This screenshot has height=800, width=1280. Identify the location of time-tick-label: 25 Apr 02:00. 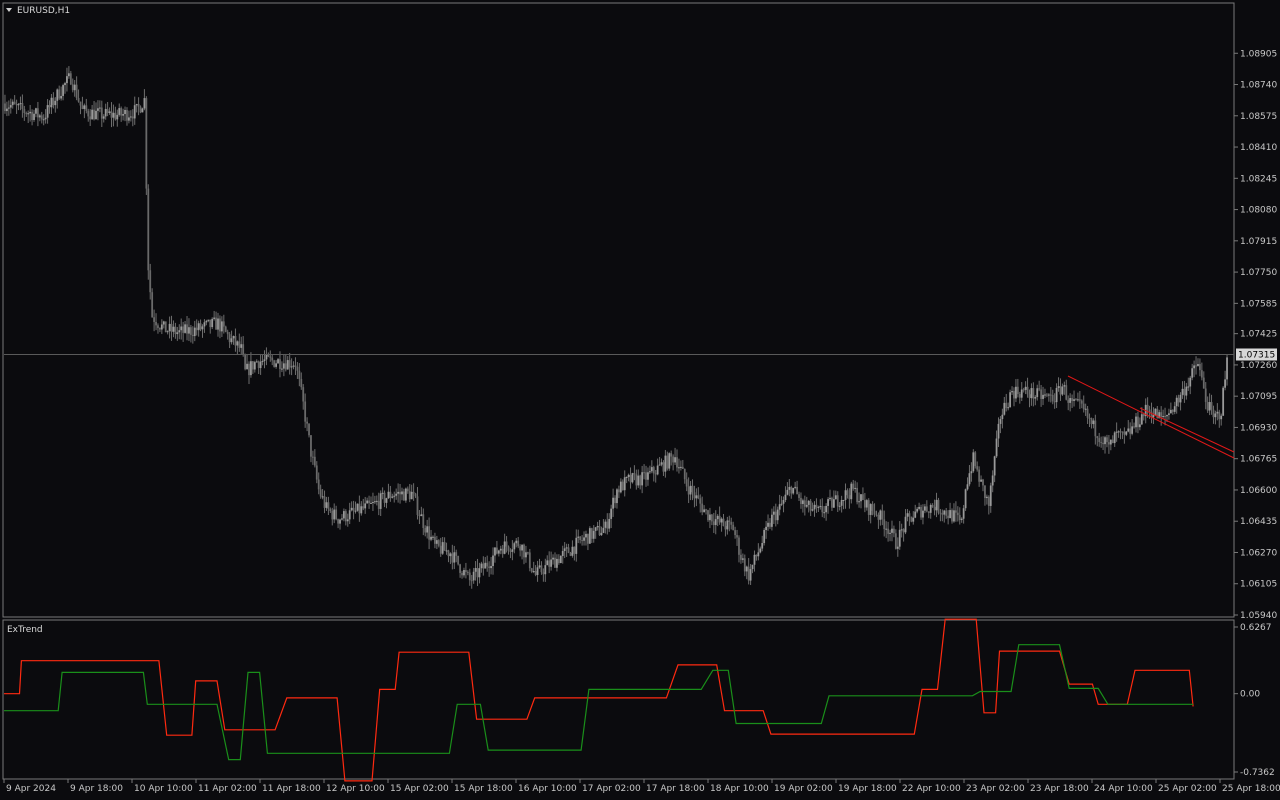
(1187, 789).